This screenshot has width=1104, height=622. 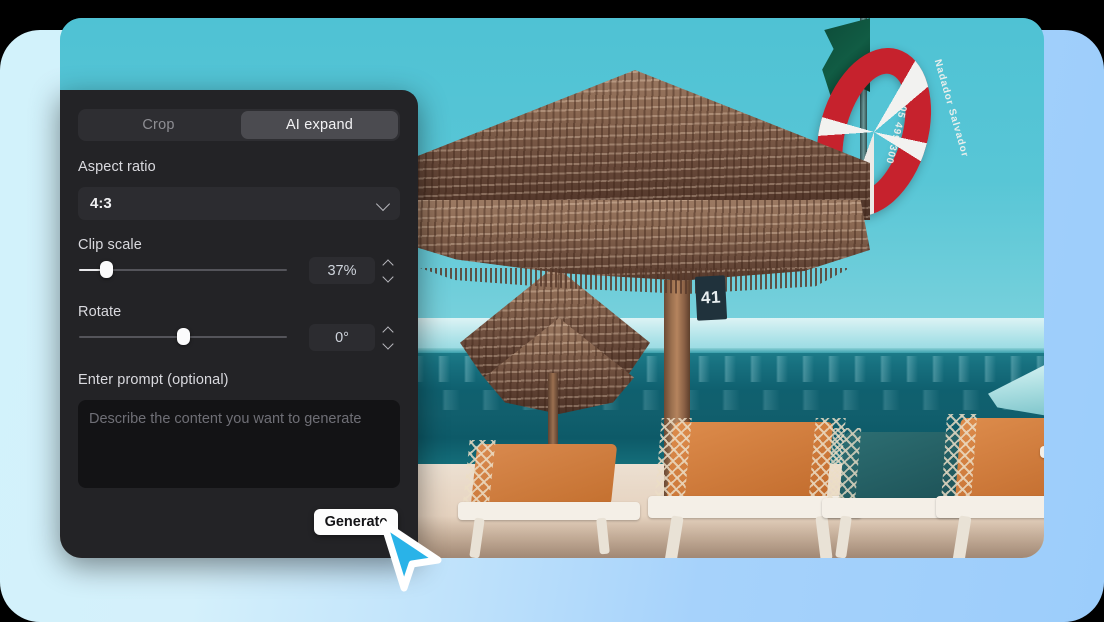 What do you see at coordinates (383, 204) in the screenshot?
I see `chevron-down-icon` at bounding box center [383, 204].